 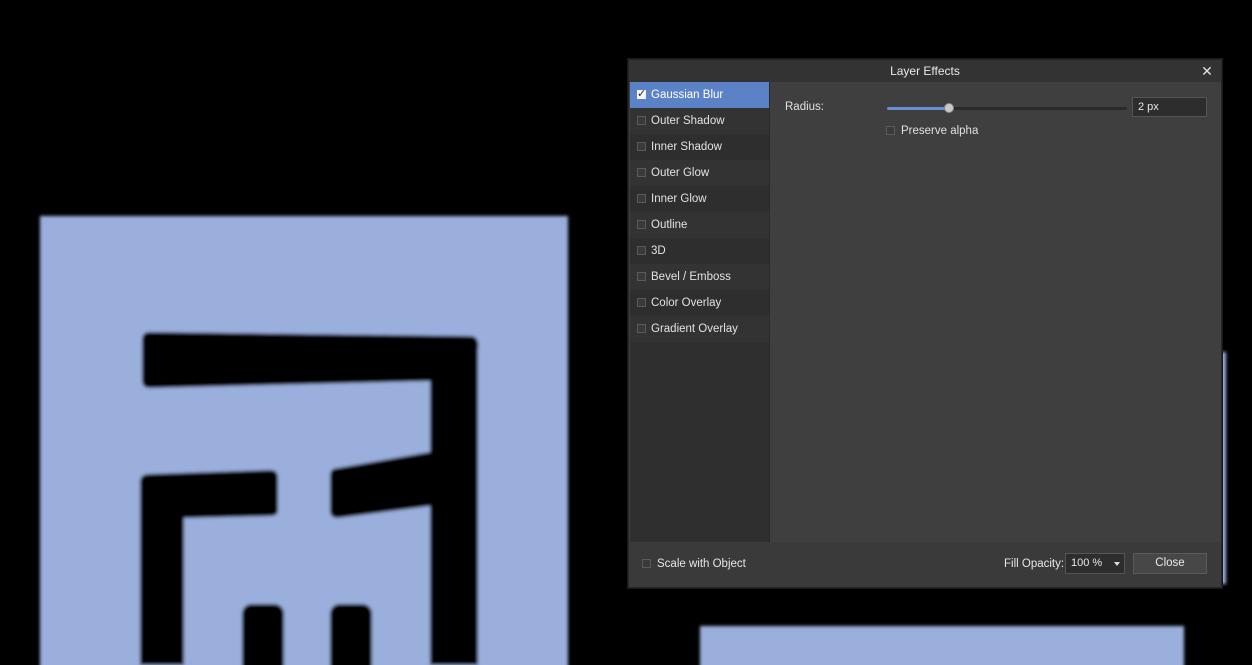 I want to click on effect-item-gaussian-blur: ✓ Gaussian Blur, so click(x=699, y=95).